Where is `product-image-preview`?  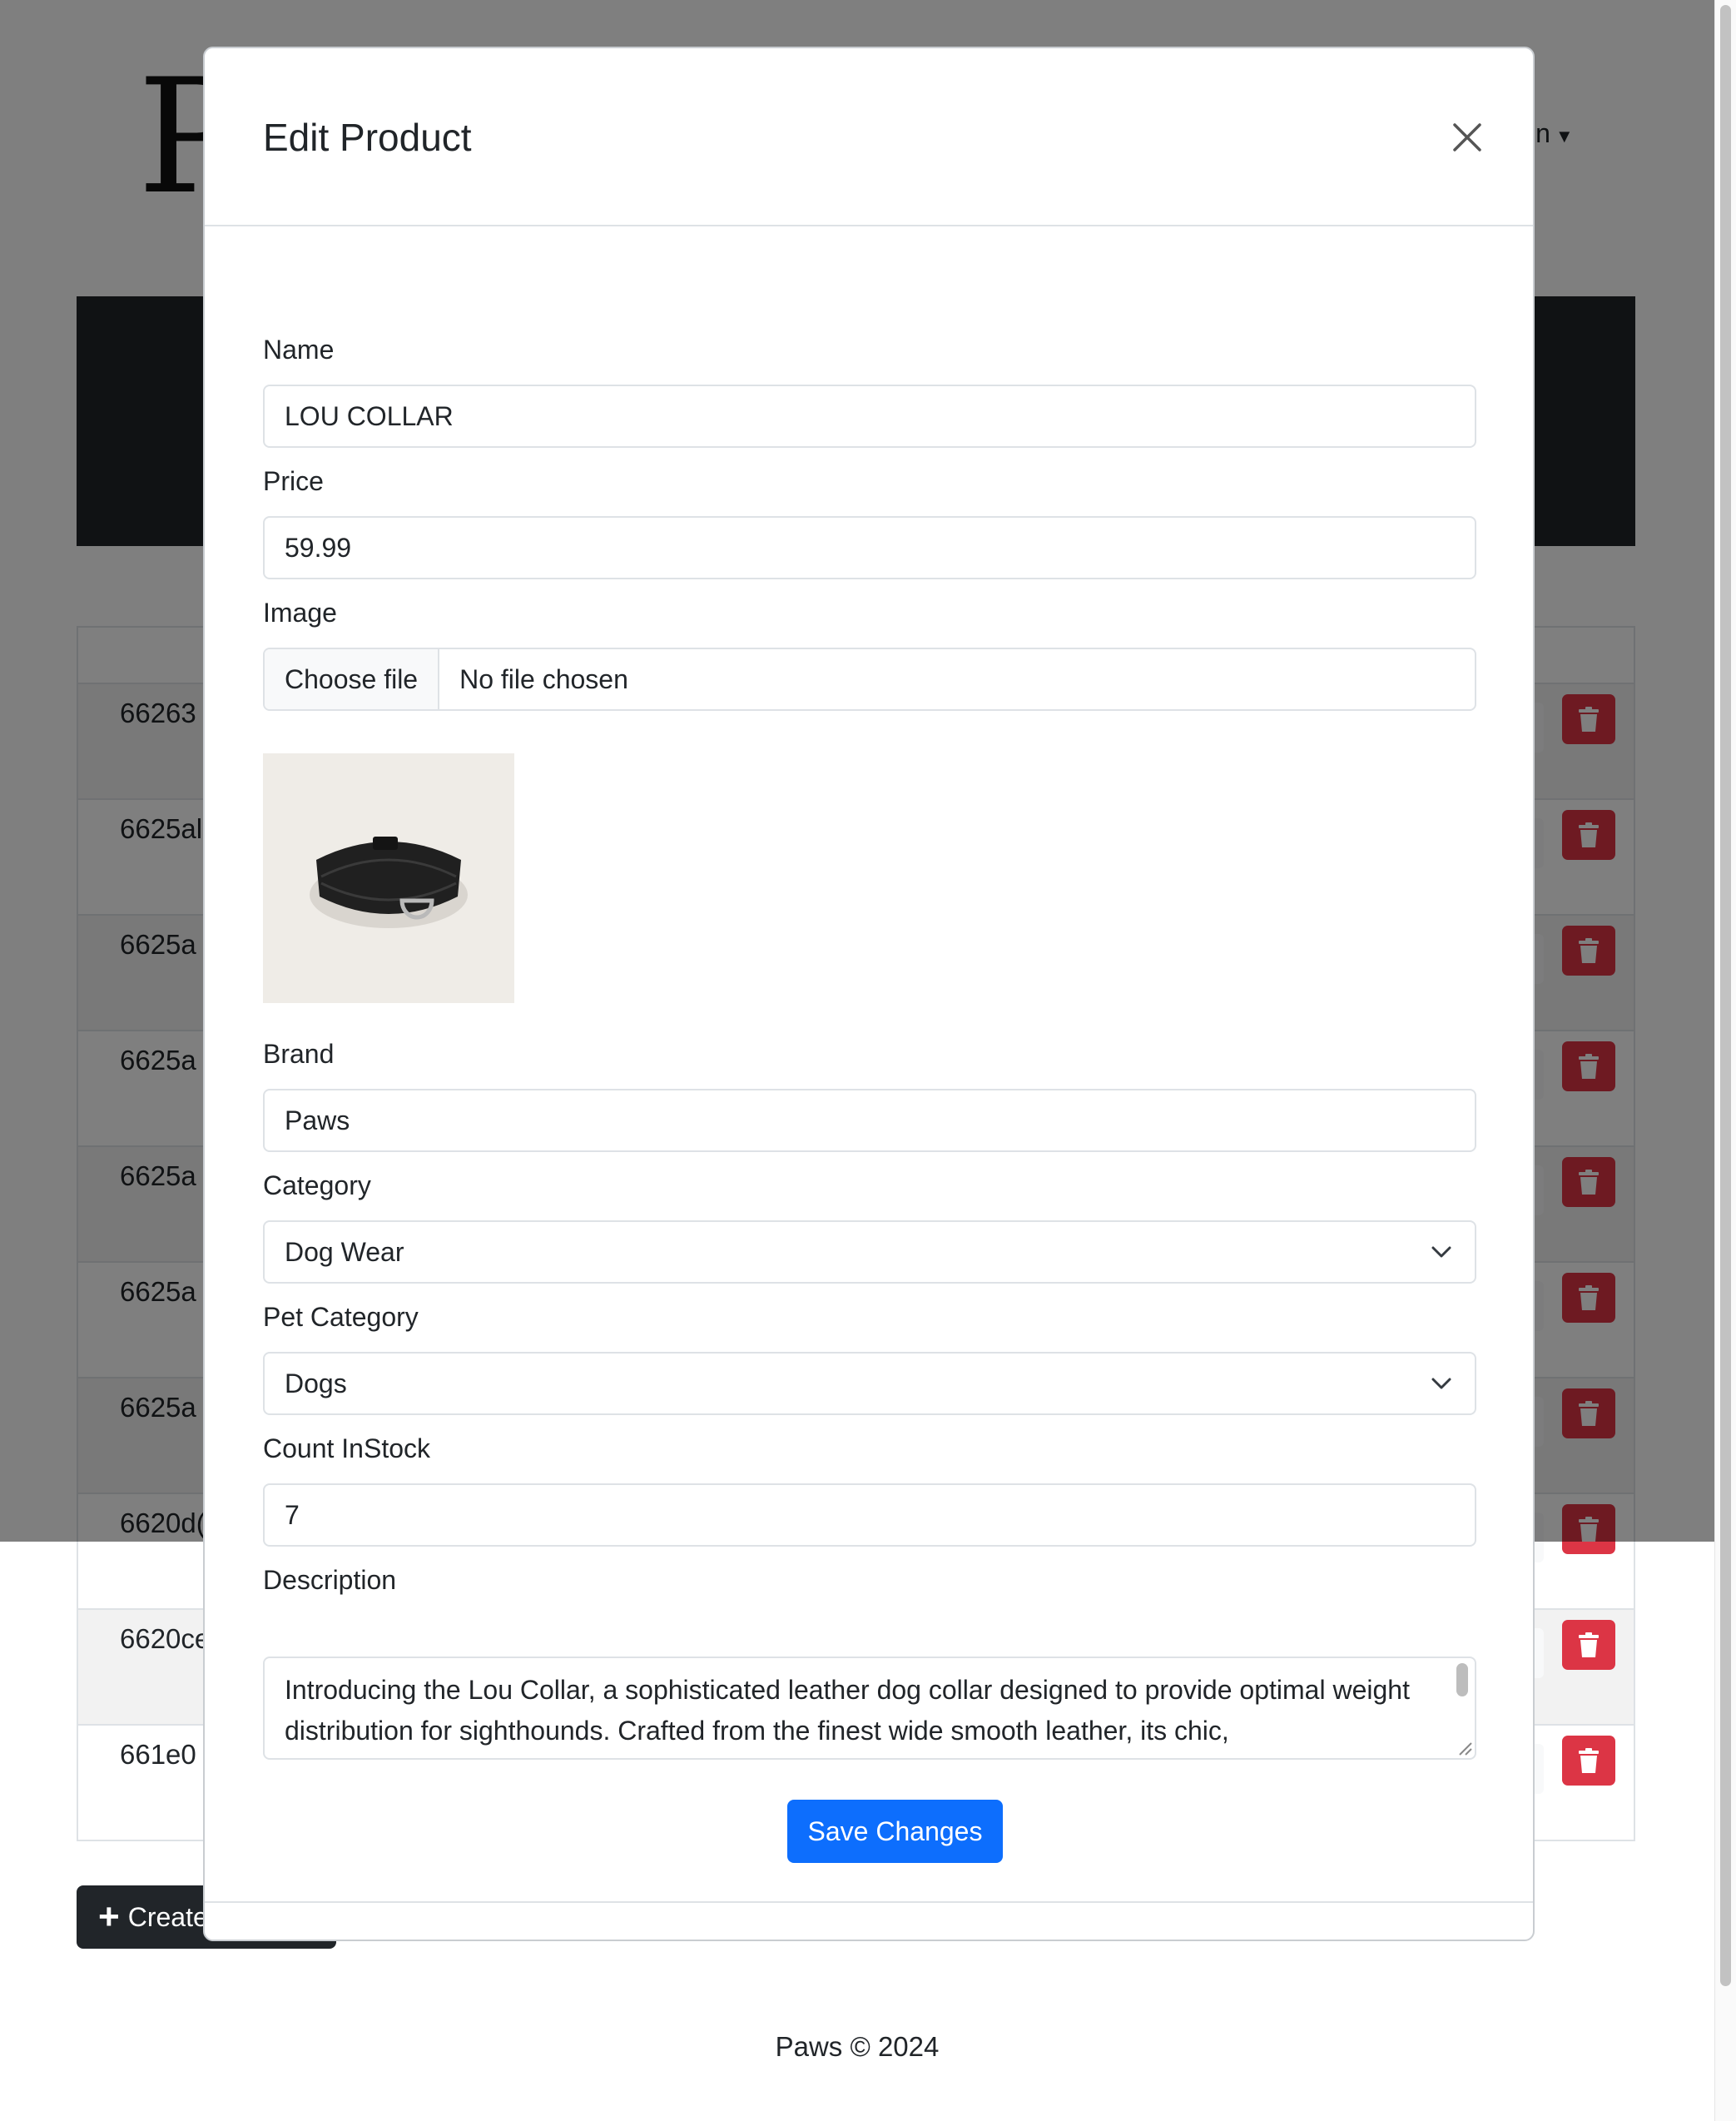
product-image-preview is located at coordinates (389, 878).